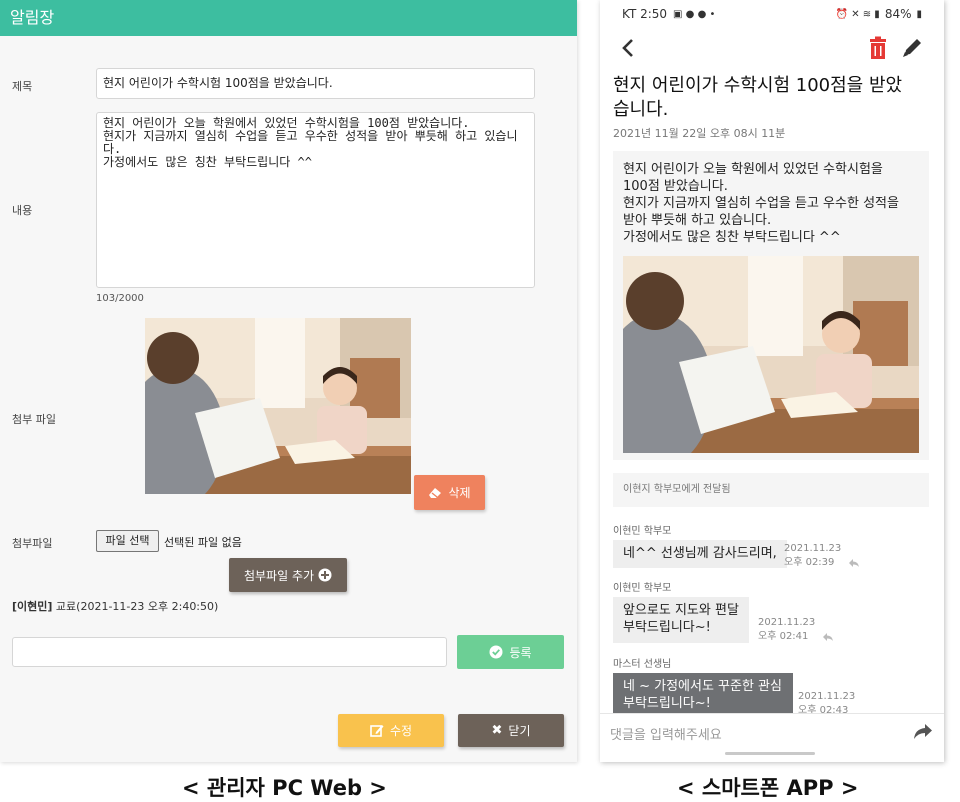  Describe the element at coordinates (135, 606) in the screenshot. I see `log-text: 교료(2021-11-23 오후 2:40:50)` at that location.